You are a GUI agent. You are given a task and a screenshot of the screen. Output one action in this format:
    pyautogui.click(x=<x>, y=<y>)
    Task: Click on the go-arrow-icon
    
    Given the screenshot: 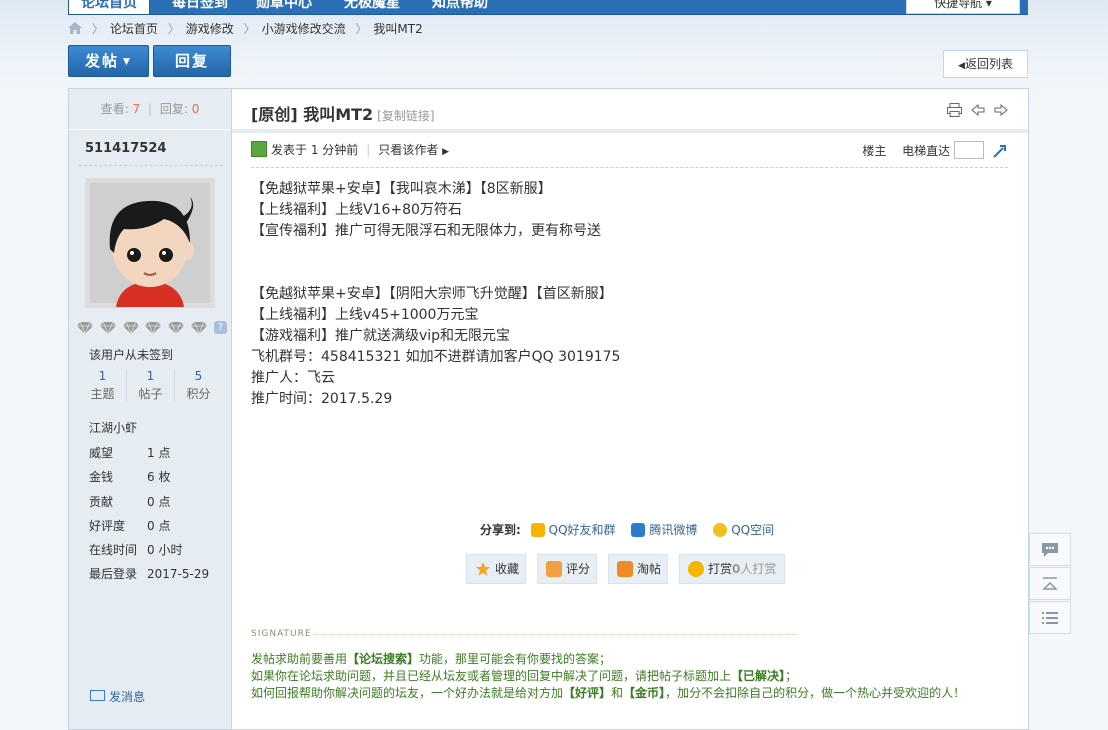 What is the action you would take?
    pyautogui.click(x=1000, y=151)
    